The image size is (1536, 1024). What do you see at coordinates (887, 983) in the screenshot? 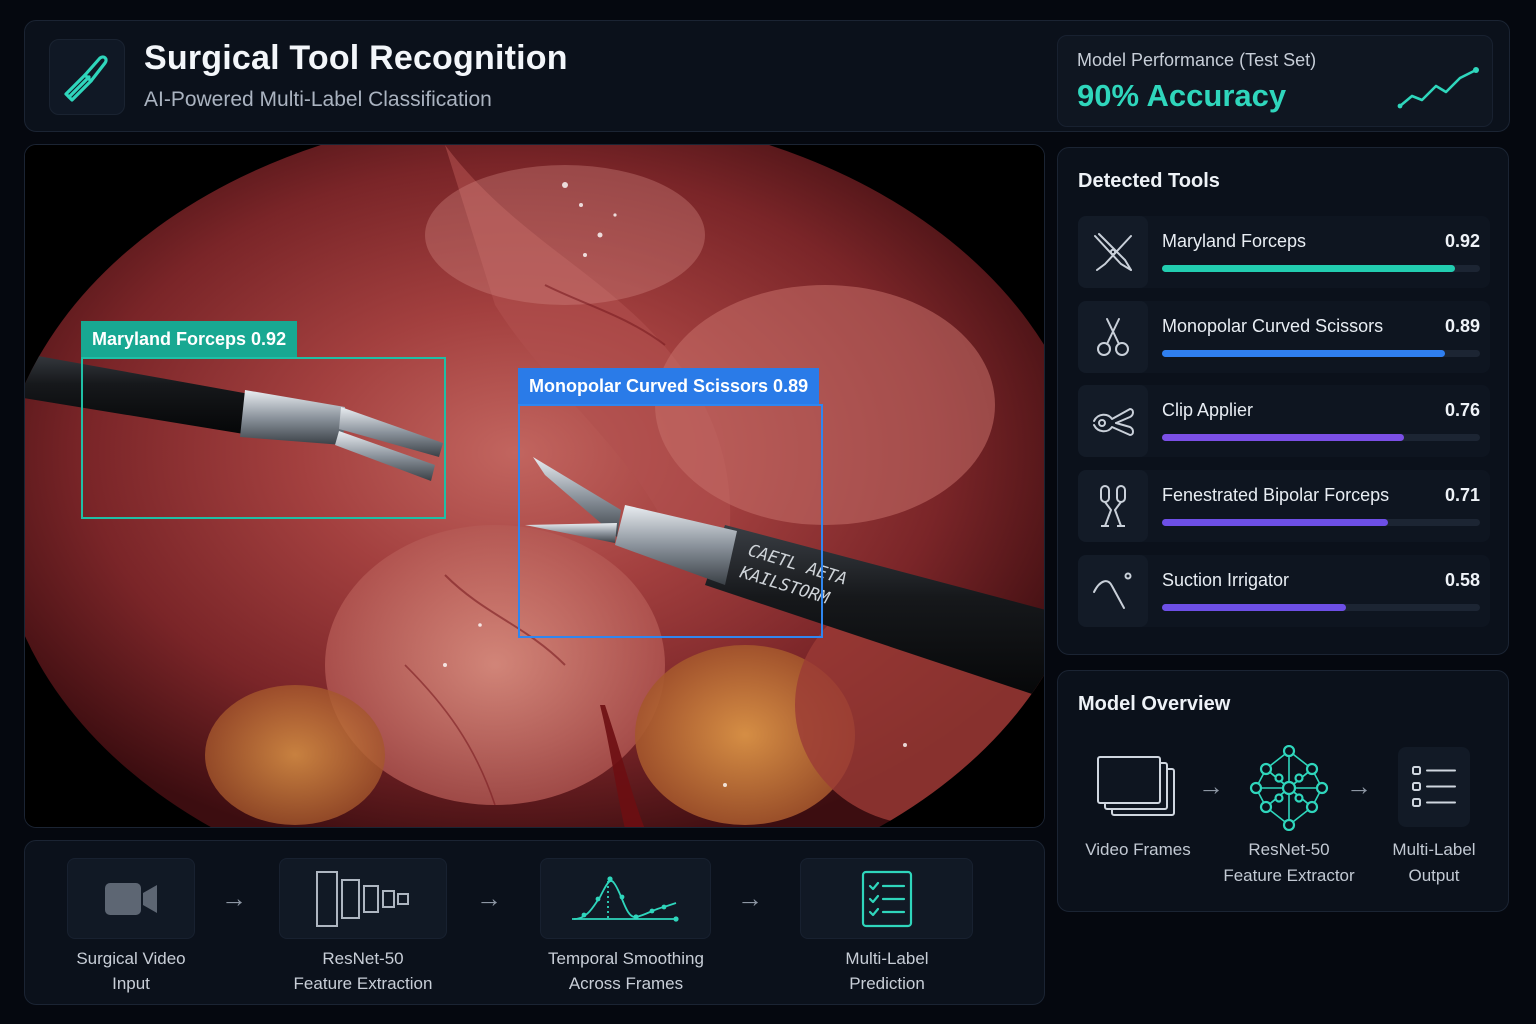
I see `pipeline-step-line2: Prediction` at bounding box center [887, 983].